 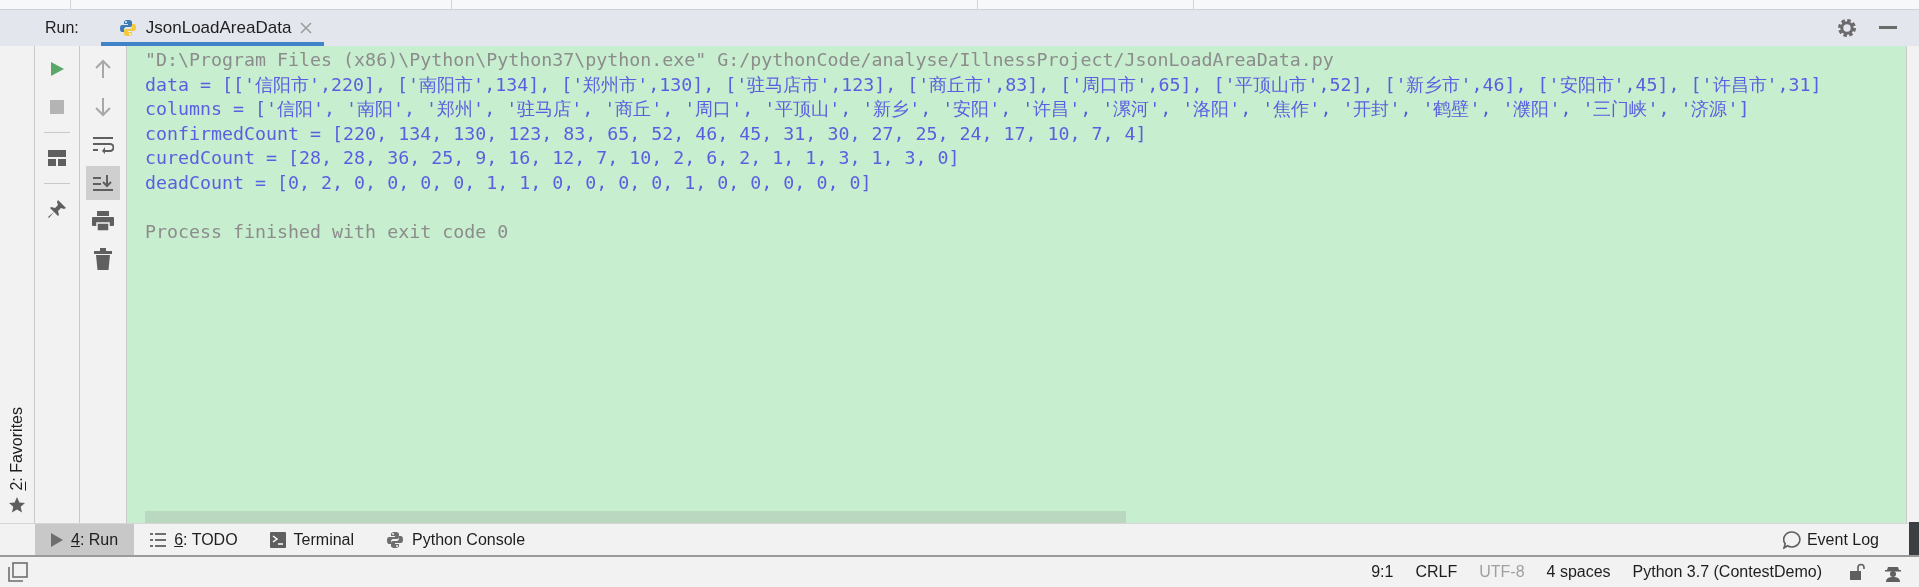 What do you see at coordinates (1578, 572) in the screenshot?
I see `status-item: 4 spaces` at bounding box center [1578, 572].